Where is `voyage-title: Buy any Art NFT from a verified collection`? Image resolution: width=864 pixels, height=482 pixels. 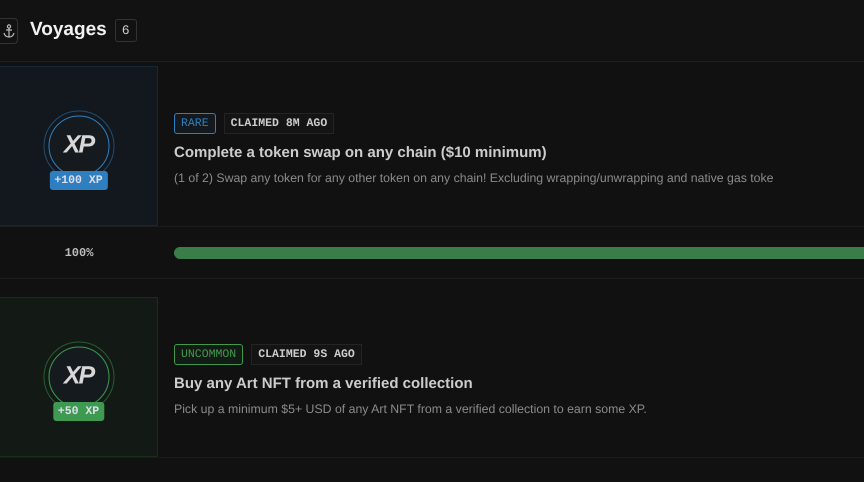 voyage-title: Buy any Art NFT from a verified collection is located at coordinates (324, 384).